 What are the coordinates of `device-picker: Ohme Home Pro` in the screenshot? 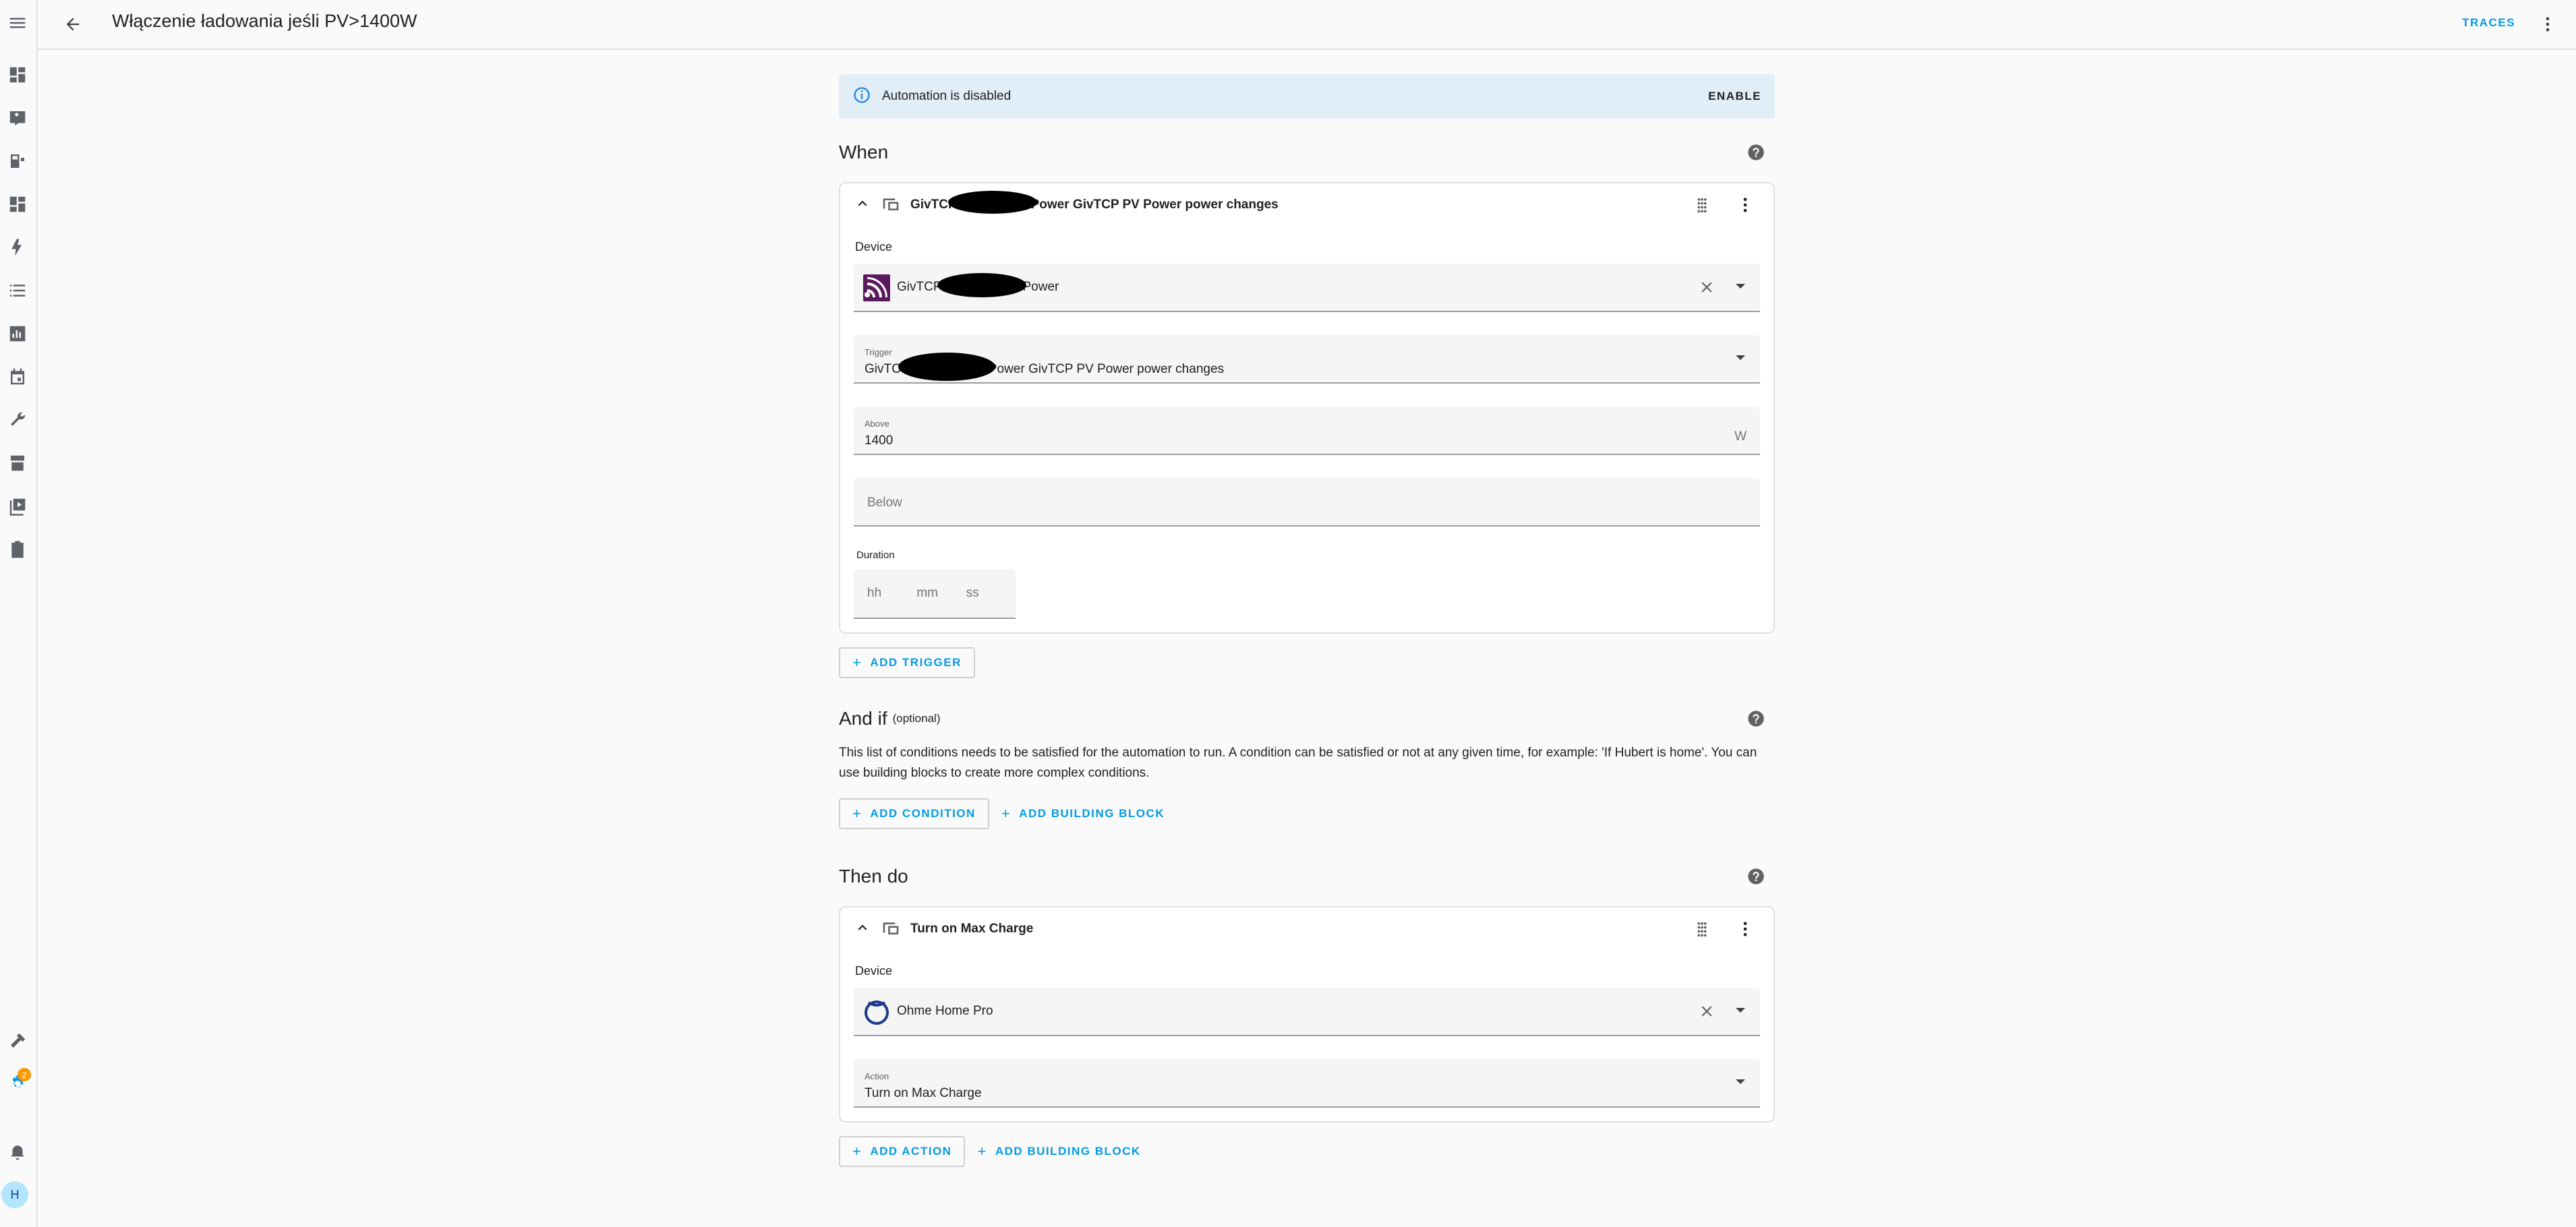 It's located at (1307, 1012).